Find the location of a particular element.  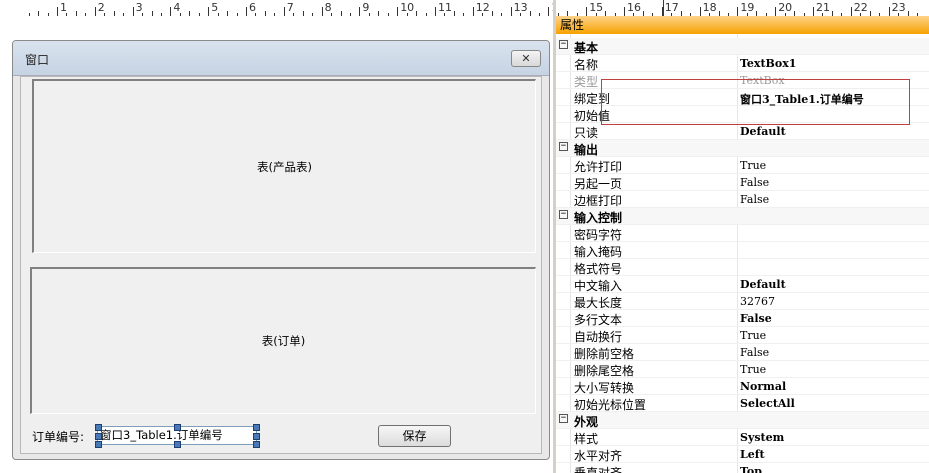

property-row: 另起一页 False is located at coordinates (742, 182).